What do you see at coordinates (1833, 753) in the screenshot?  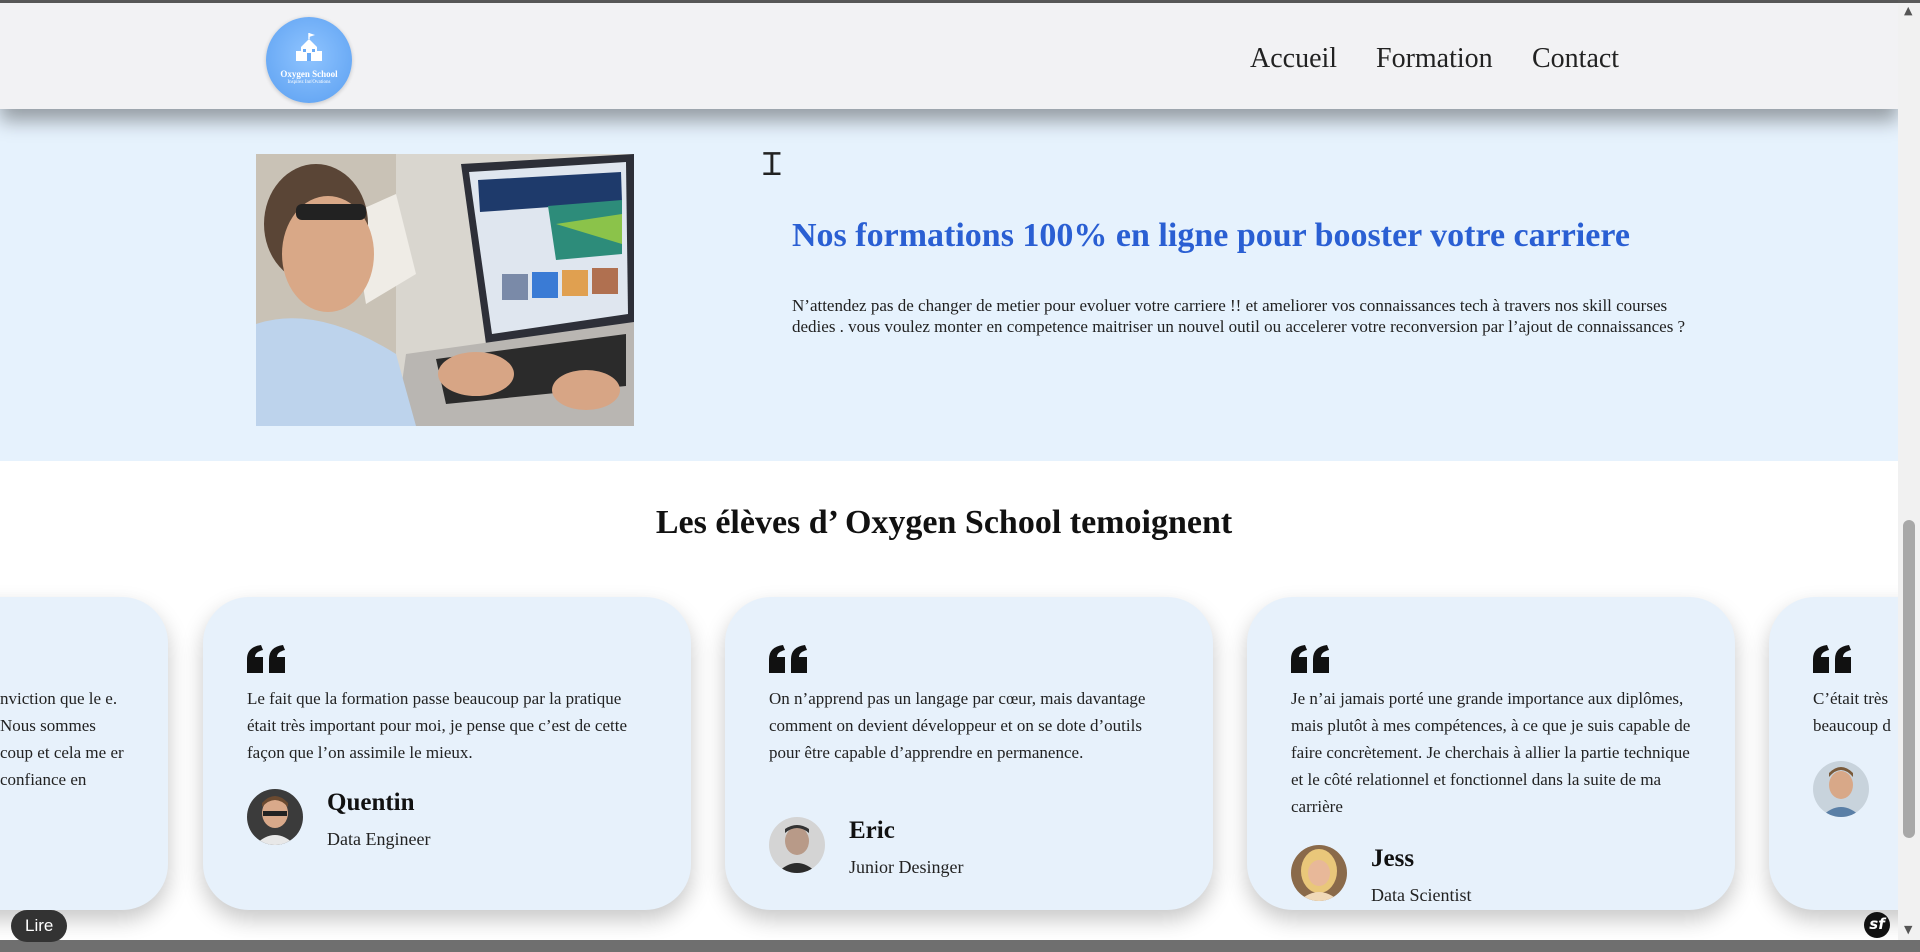 I see `testimonial-card: C’était très beaucoup d` at bounding box center [1833, 753].